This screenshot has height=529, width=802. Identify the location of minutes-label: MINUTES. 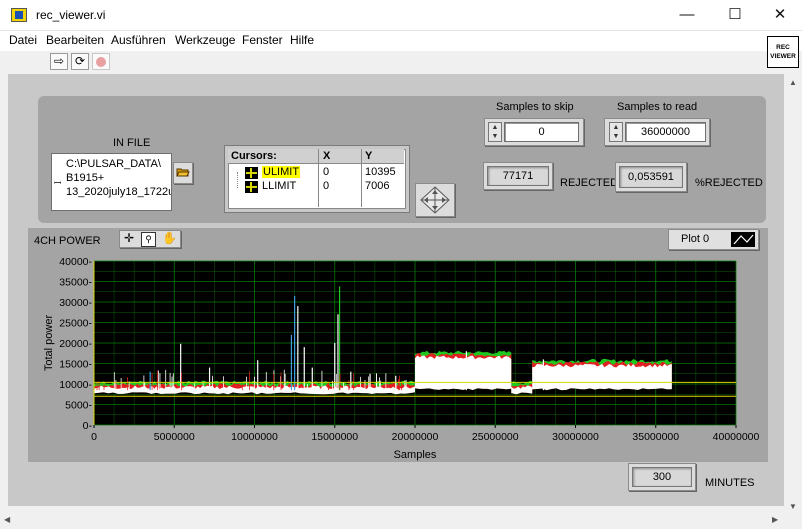
(730, 483).